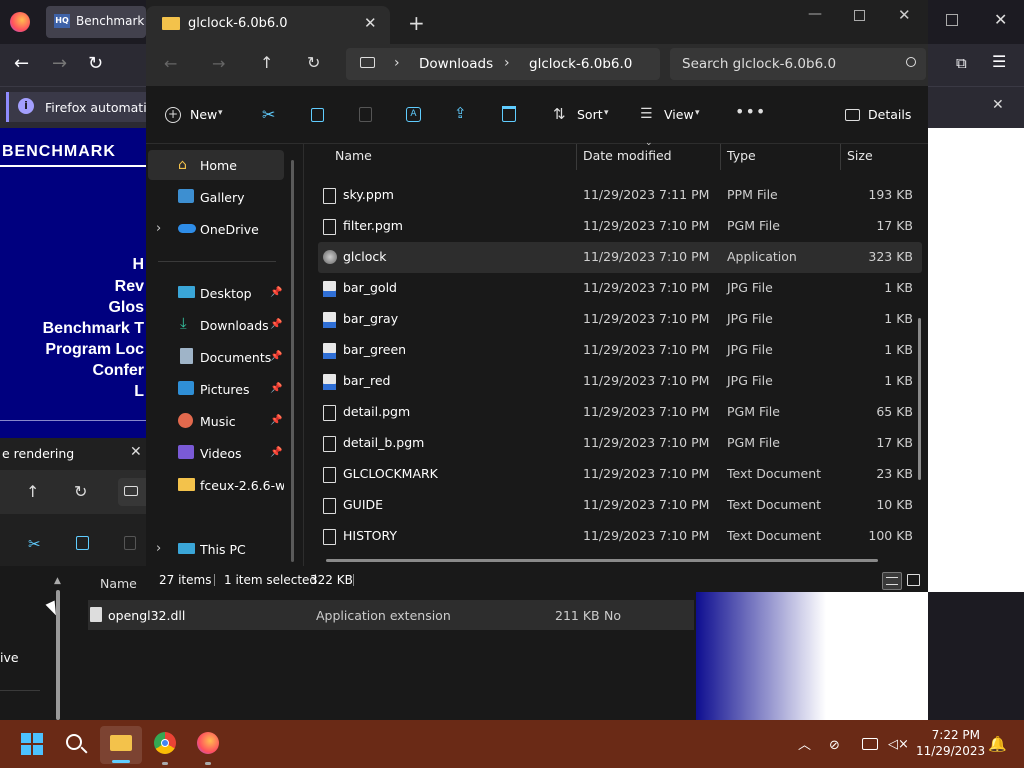 The width and height of the screenshot is (1024, 768). What do you see at coordinates (890, 256) in the screenshot?
I see `file-size: 323 KB` at bounding box center [890, 256].